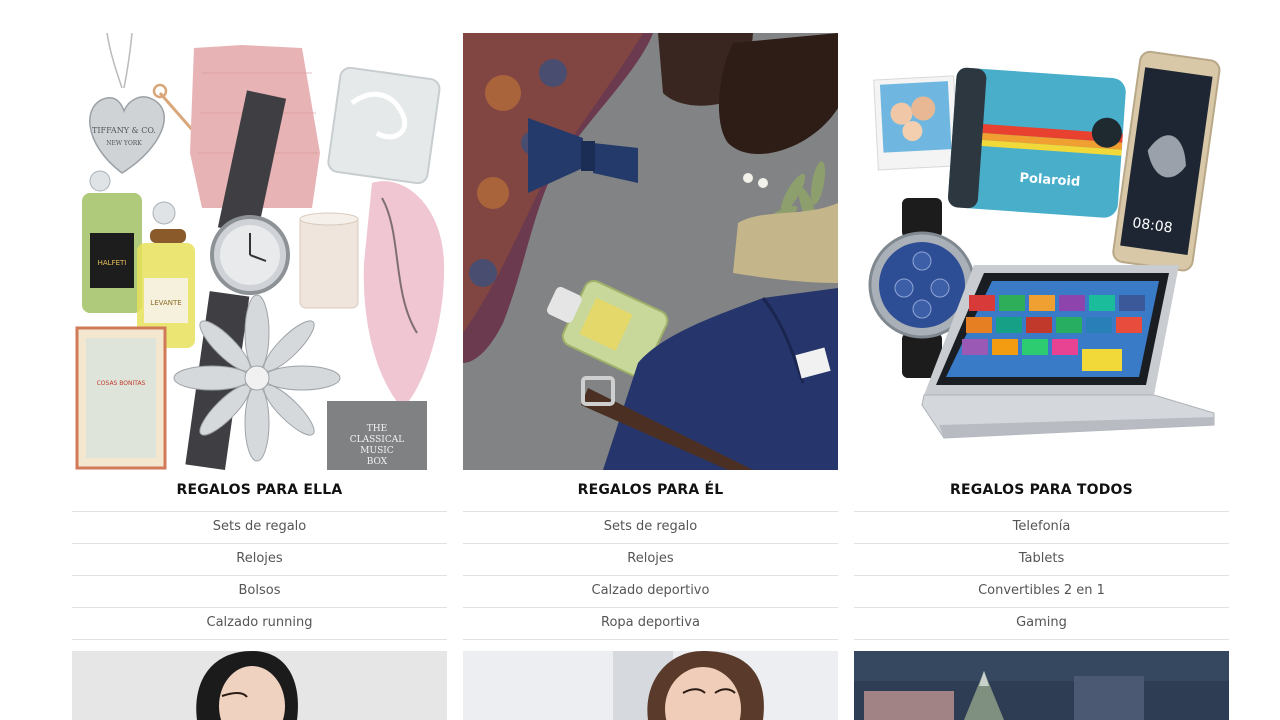  I want to click on woman-portrait-image, so click(259, 685).